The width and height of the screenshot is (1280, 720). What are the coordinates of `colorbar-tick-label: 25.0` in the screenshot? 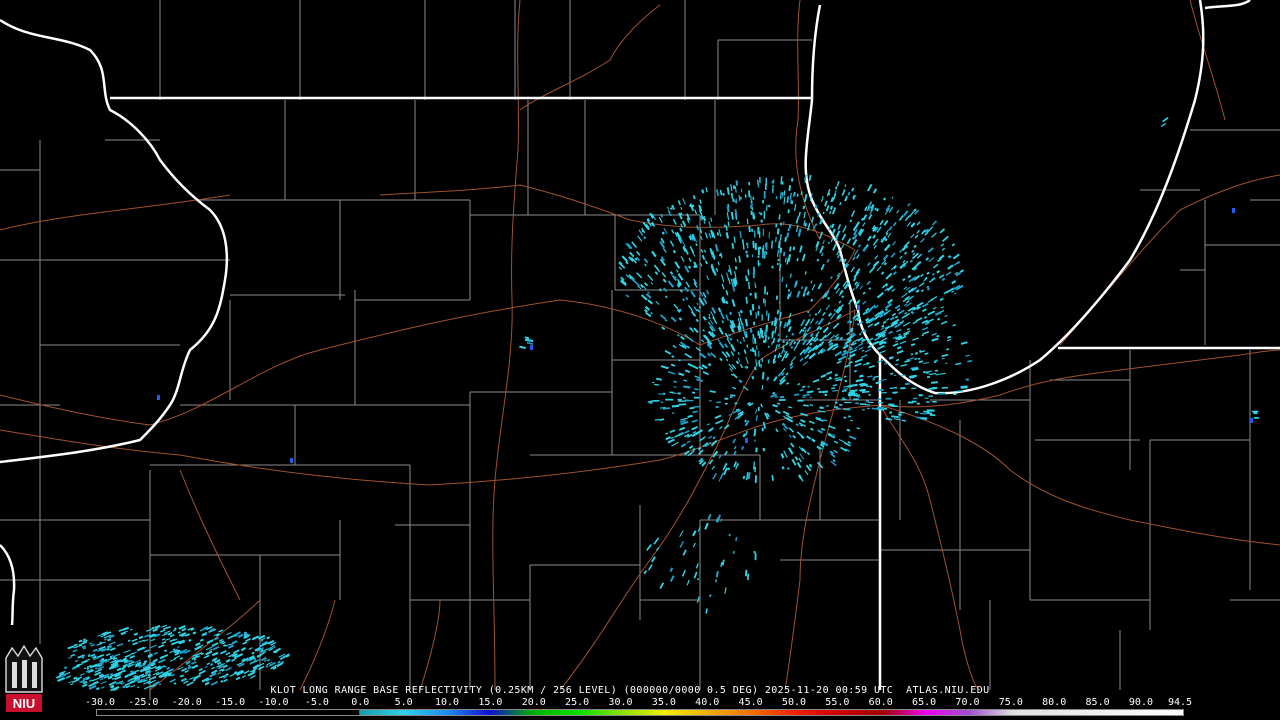 It's located at (577, 702).